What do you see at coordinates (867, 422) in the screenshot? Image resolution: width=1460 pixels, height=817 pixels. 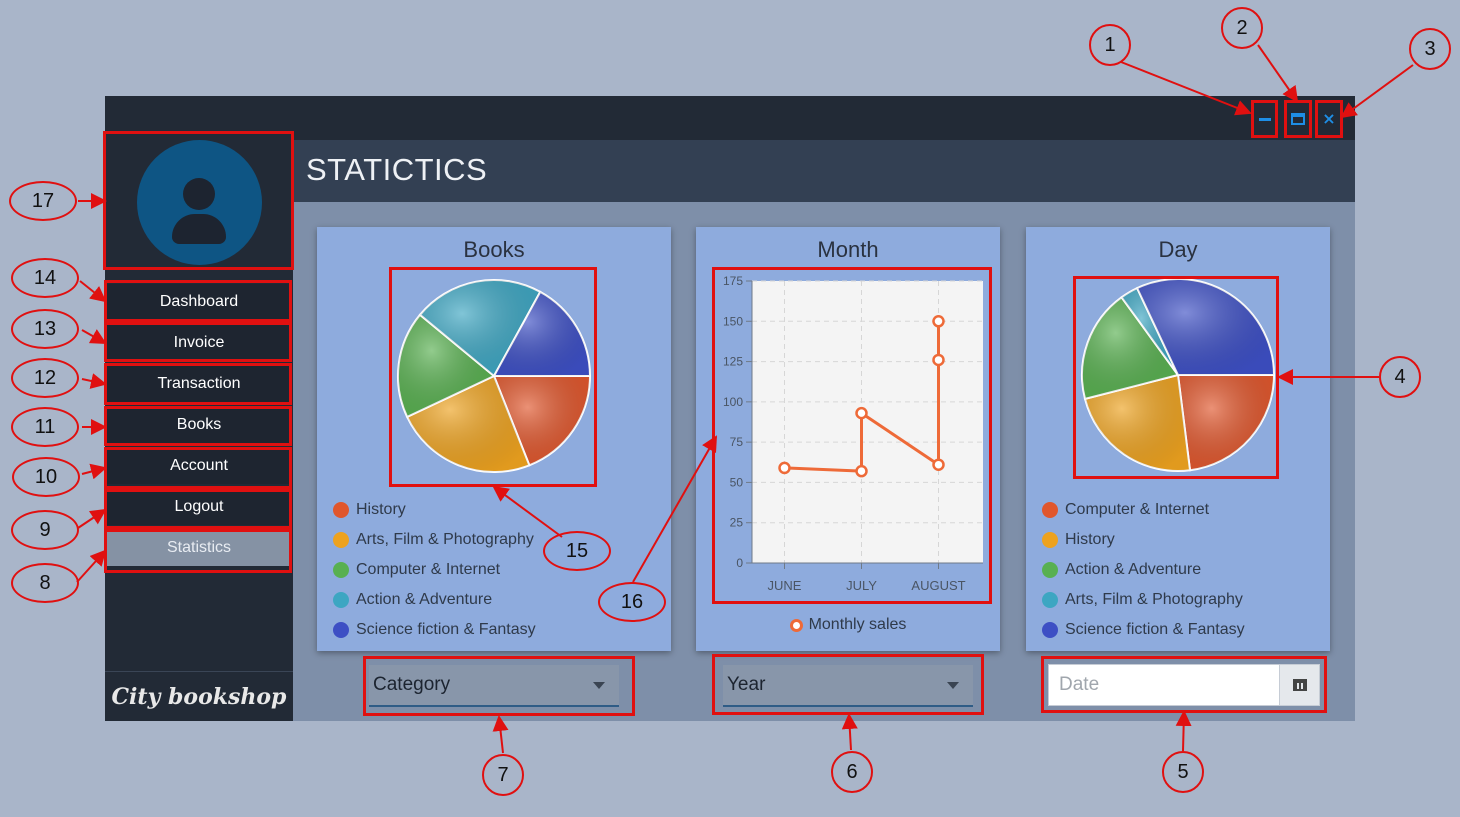 I see `plot-area` at bounding box center [867, 422].